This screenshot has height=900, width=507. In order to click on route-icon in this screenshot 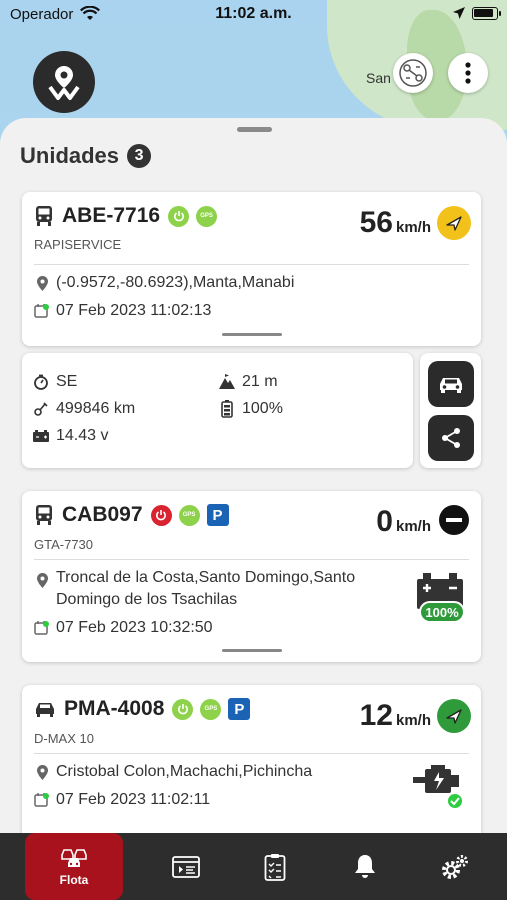, I will do `click(186, 866)`.